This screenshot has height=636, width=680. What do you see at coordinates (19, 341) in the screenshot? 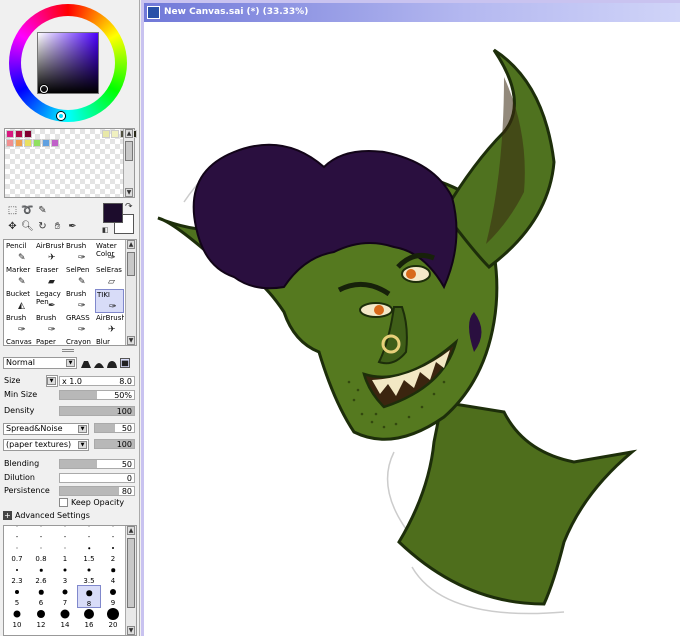
I see `tool-canvas: Canvas✑` at bounding box center [19, 341].